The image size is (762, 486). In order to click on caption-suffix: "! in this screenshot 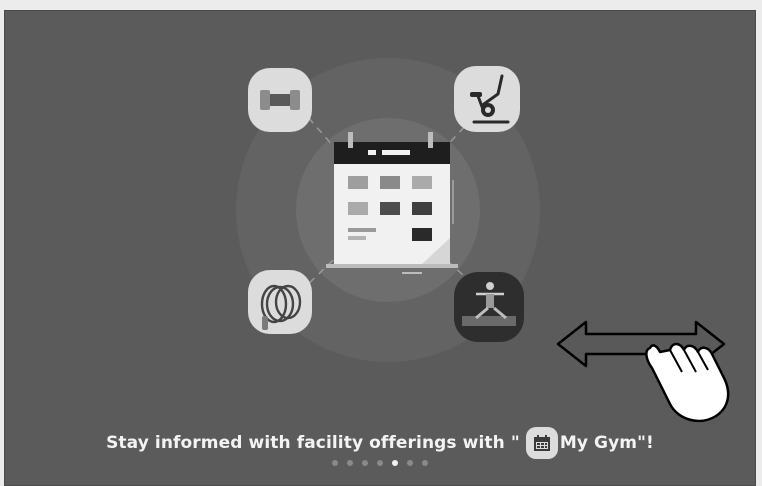, I will do `click(645, 443)`.